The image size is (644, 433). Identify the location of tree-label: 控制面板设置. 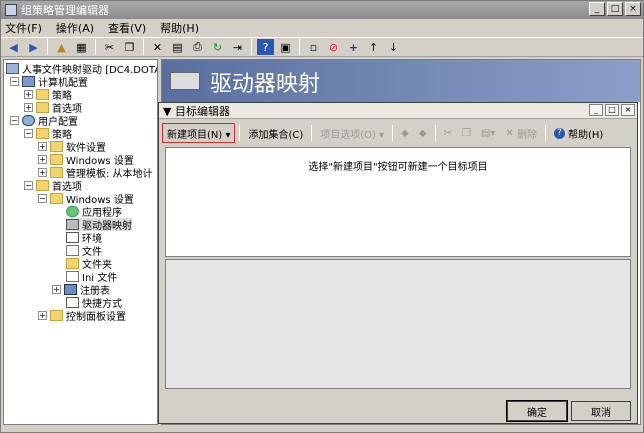
(96, 317).